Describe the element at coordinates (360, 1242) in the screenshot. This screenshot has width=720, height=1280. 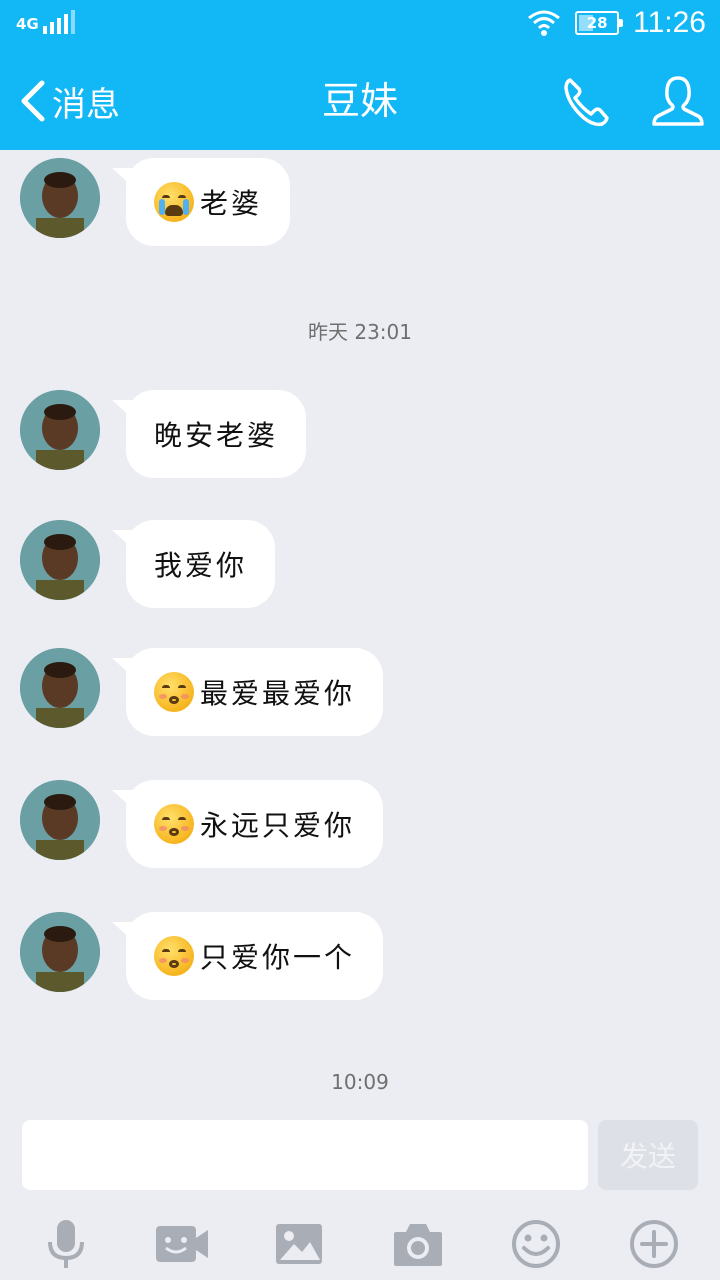
I see `composer-toolbar` at that location.